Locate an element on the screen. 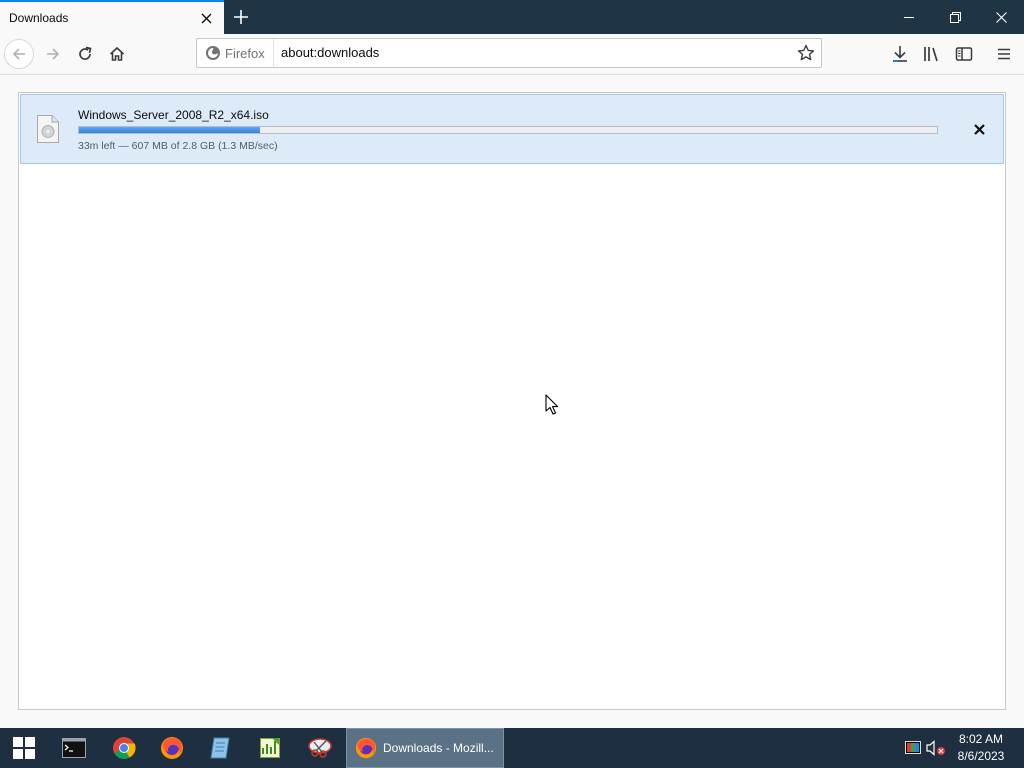  library-button is located at coordinates (932, 54).